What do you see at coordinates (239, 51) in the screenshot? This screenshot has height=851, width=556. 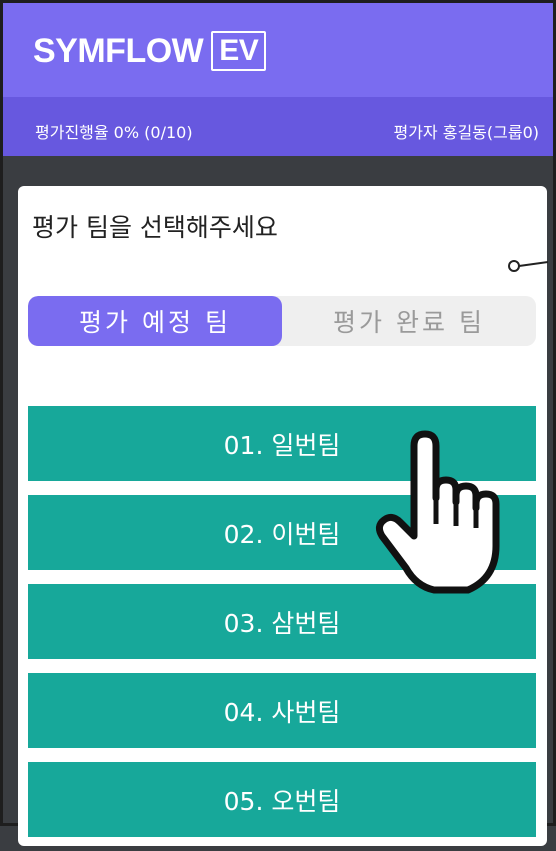 I see `logo-badge: EV` at bounding box center [239, 51].